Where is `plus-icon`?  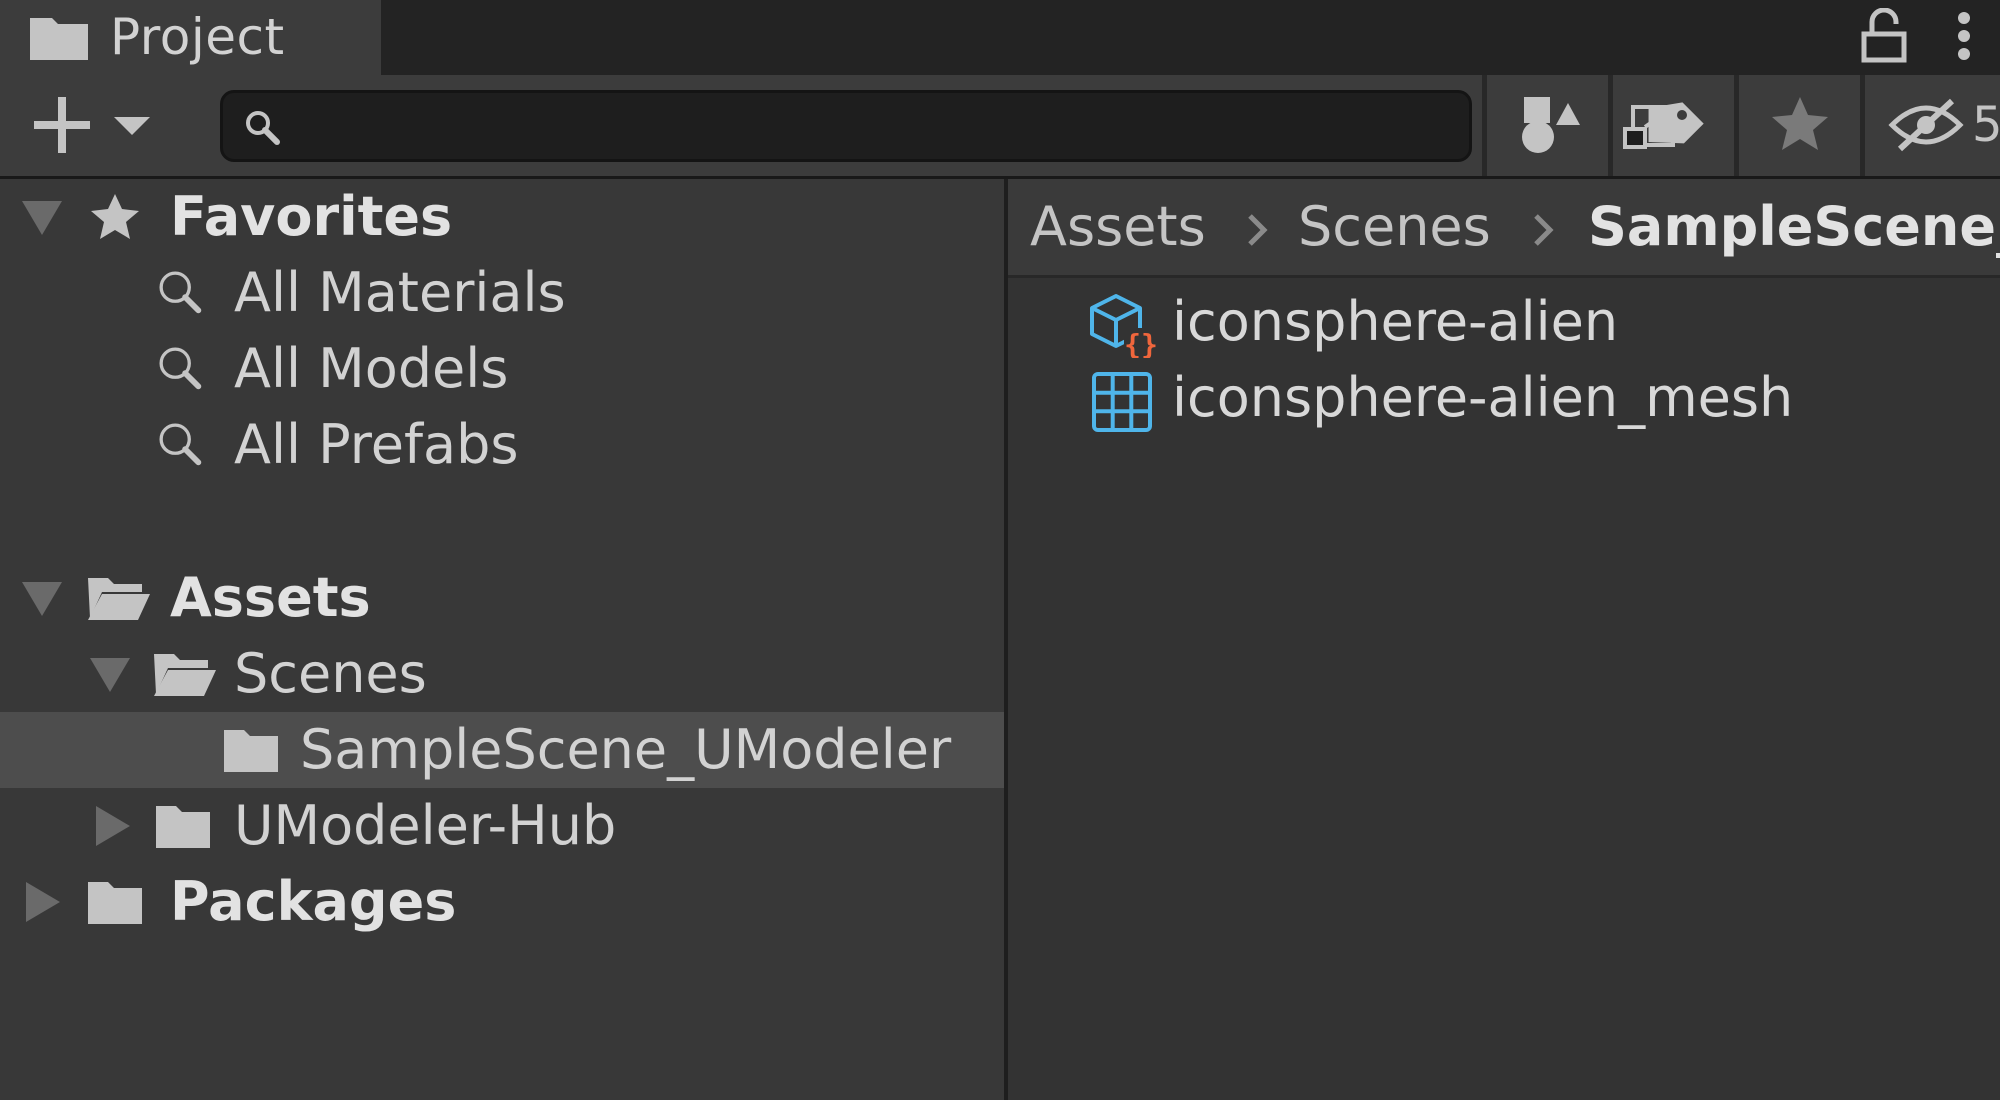 plus-icon is located at coordinates (62, 125).